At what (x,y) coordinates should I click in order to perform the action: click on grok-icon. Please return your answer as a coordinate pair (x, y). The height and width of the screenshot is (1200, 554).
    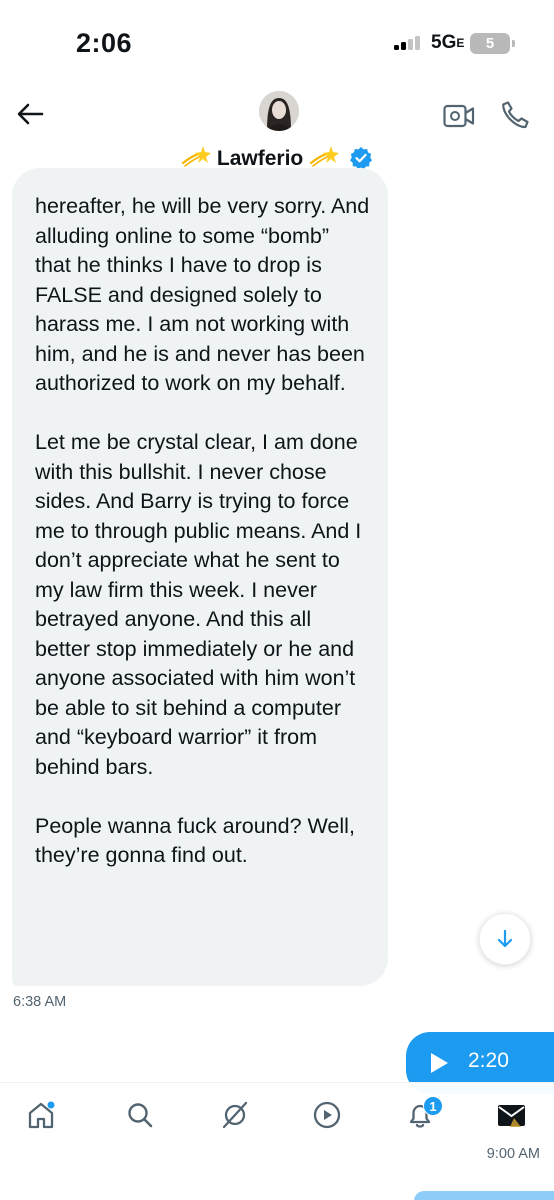
    Looking at the image, I should click on (235, 1115).